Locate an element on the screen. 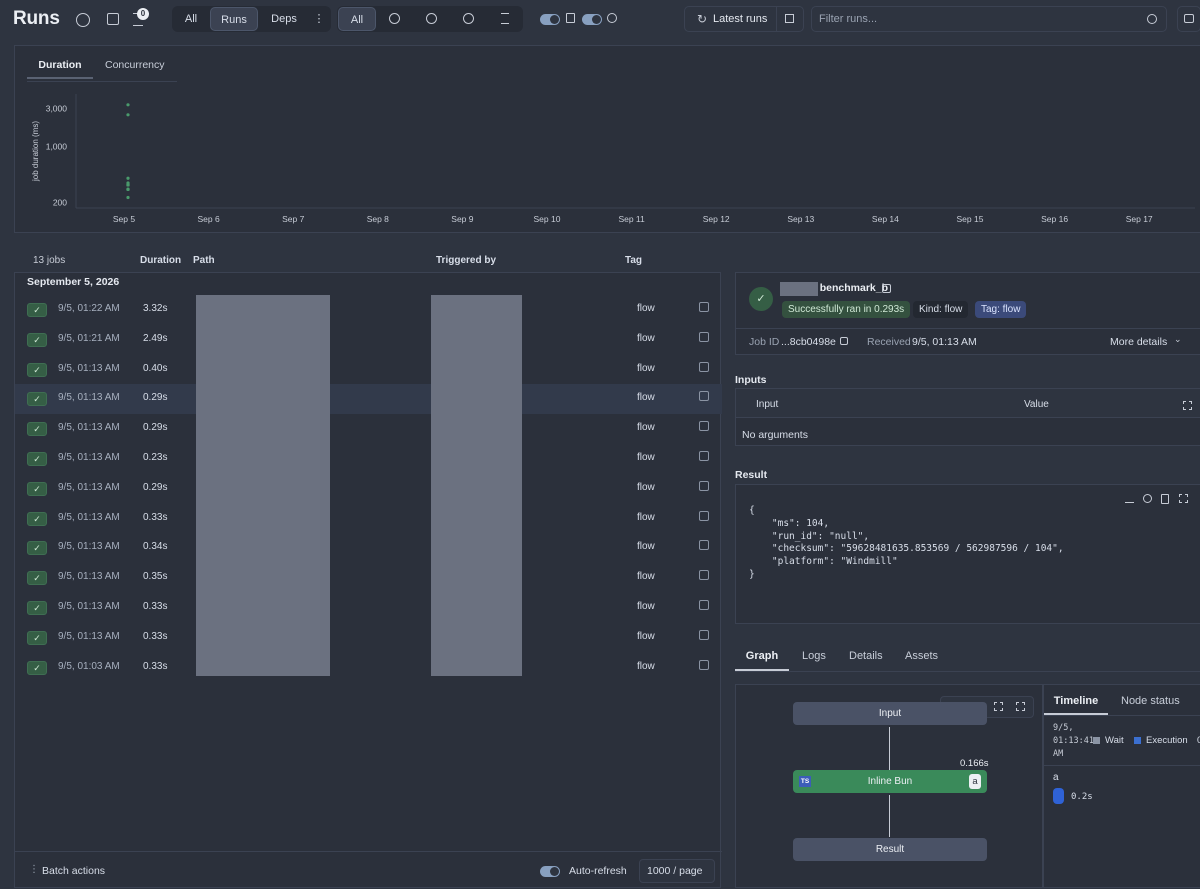  latest-runs-button: ↻ Latest runs is located at coordinates (744, 19).